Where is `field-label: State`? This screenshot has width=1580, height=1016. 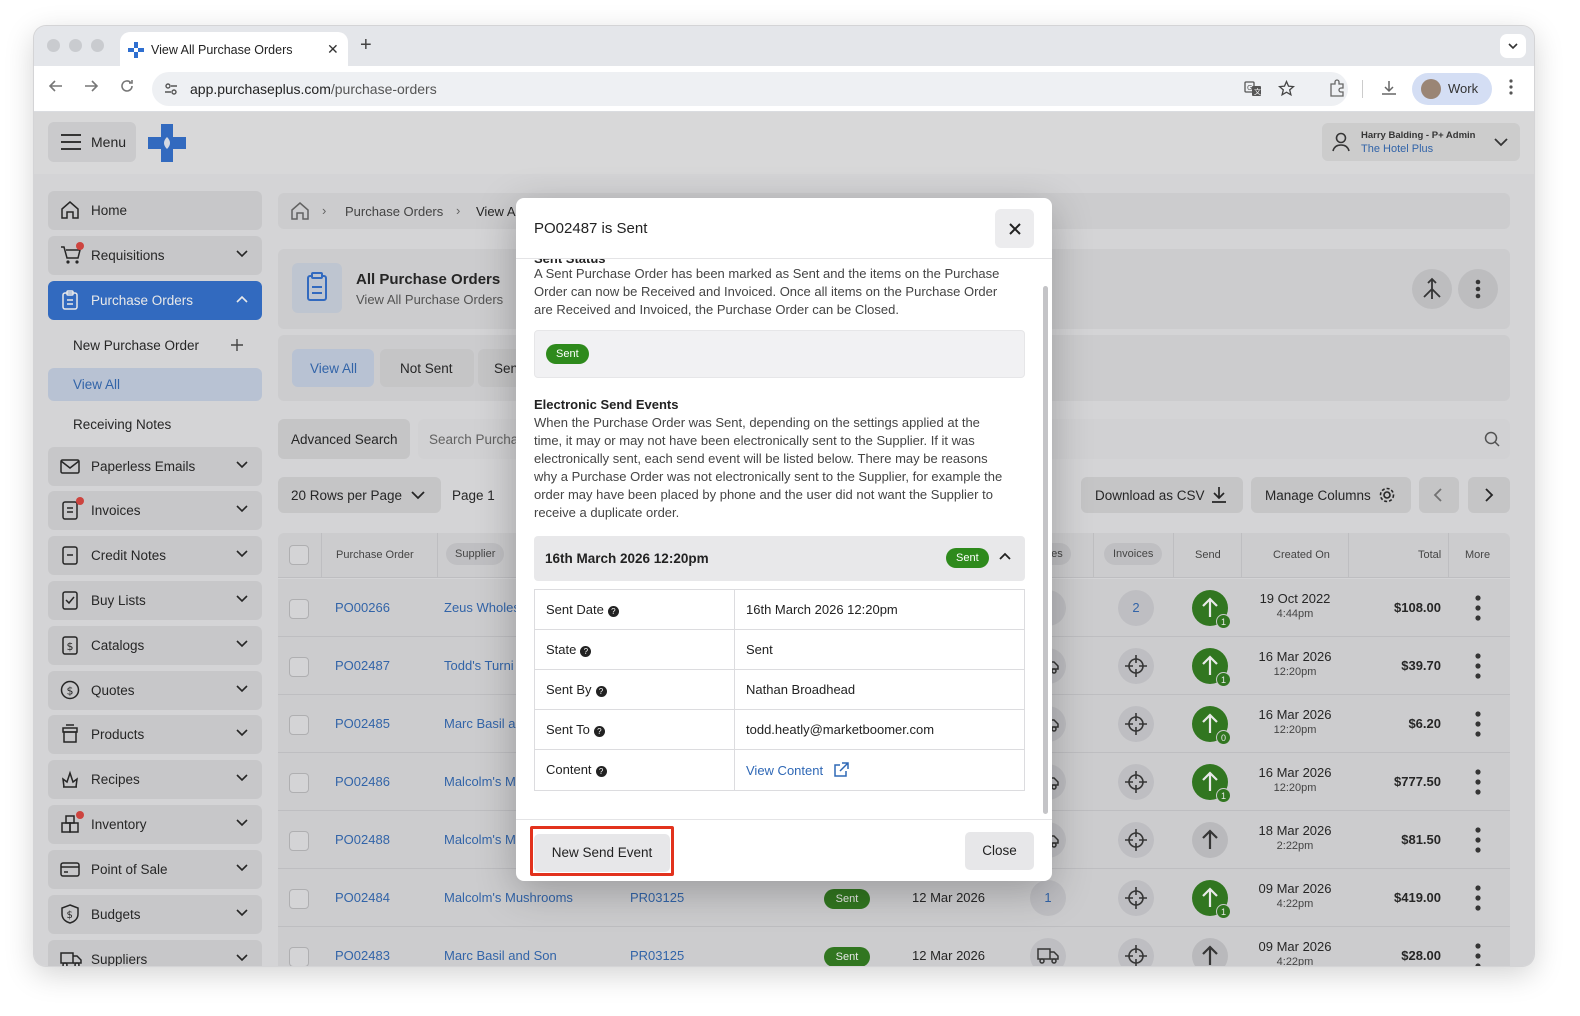 field-label: State is located at coordinates (561, 649).